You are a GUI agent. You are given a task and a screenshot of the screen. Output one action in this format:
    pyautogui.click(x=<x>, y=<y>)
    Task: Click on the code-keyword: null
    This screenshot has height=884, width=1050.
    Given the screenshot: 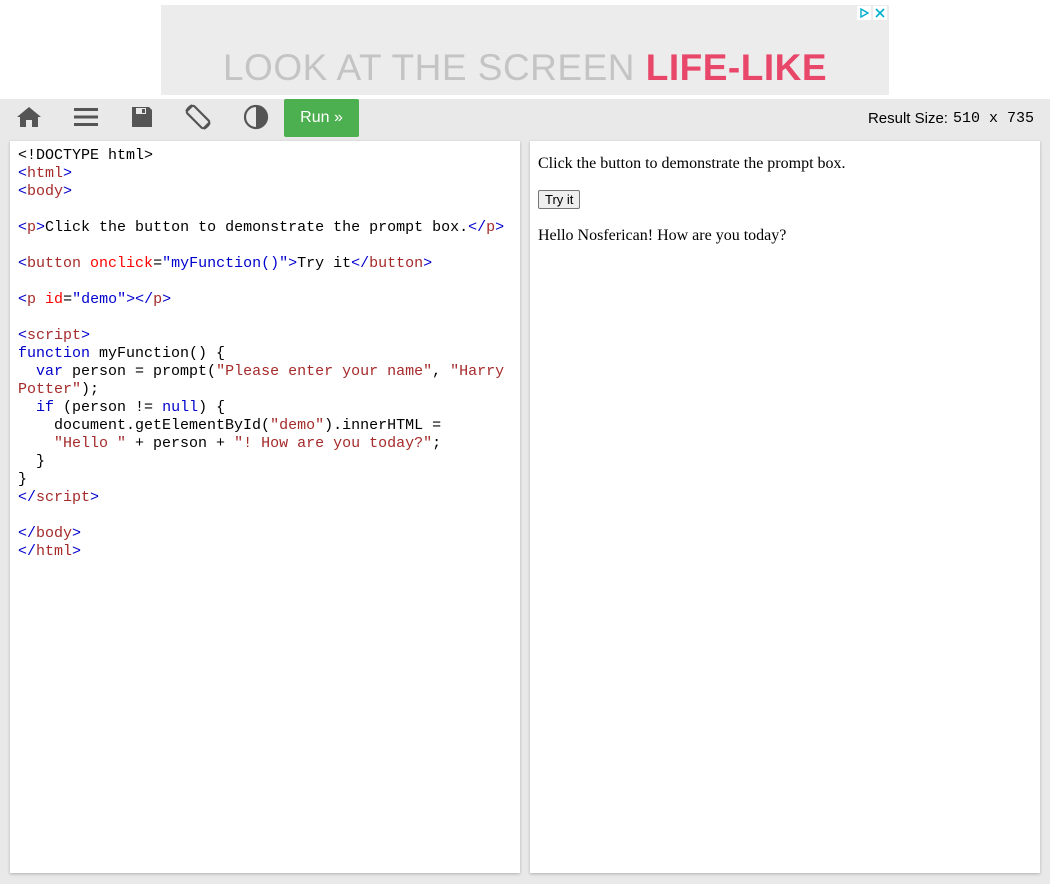 What is the action you would take?
    pyautogui.click(x=180, y=407)
    